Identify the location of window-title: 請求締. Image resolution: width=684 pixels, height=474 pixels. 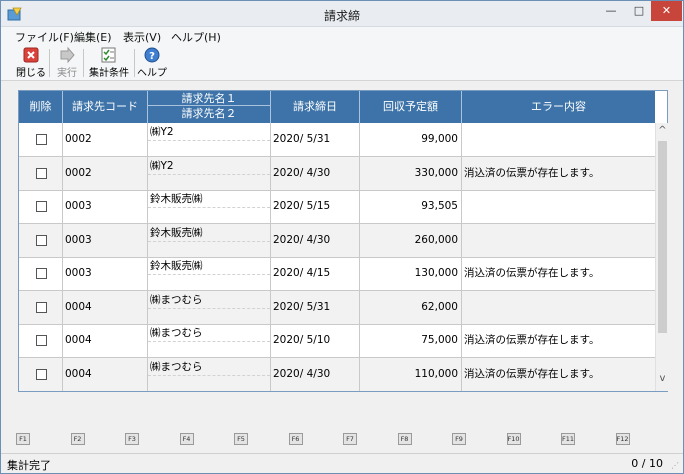
(341, 16).